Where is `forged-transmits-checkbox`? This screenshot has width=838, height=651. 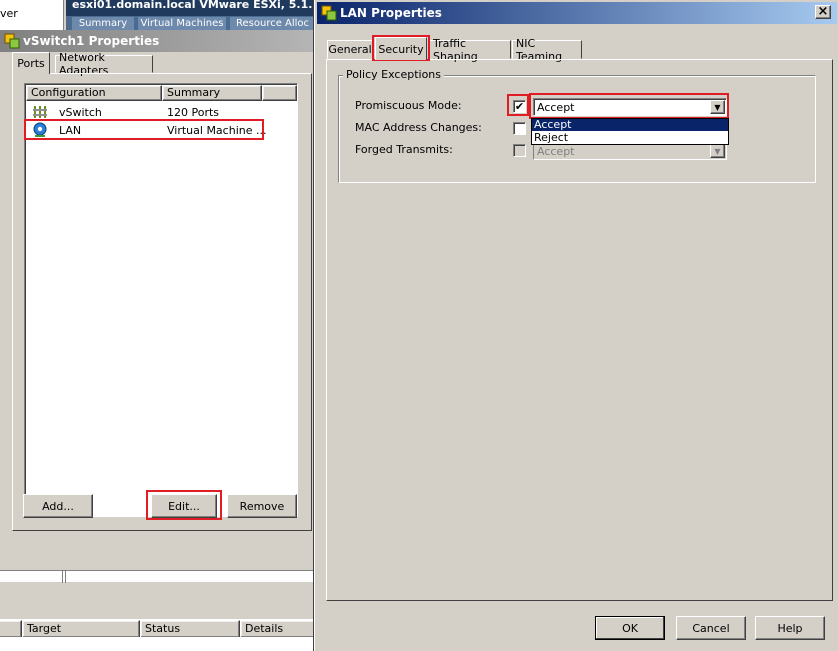 forged-transmits-checkbox is located at coordinates (519, 150).